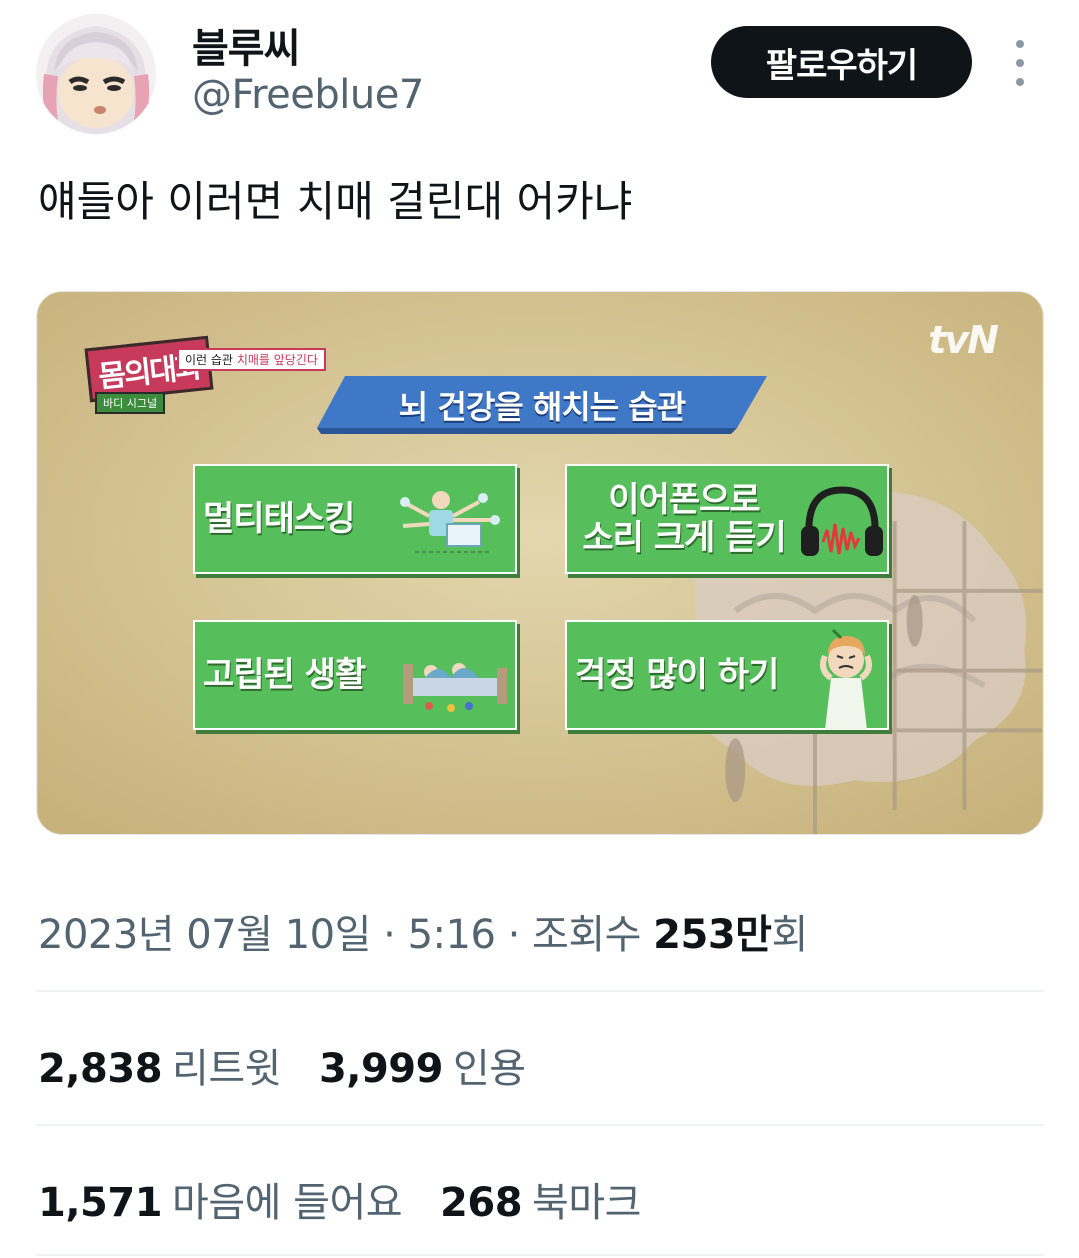  I want to click on more-options-icon, so click(1020, 63).